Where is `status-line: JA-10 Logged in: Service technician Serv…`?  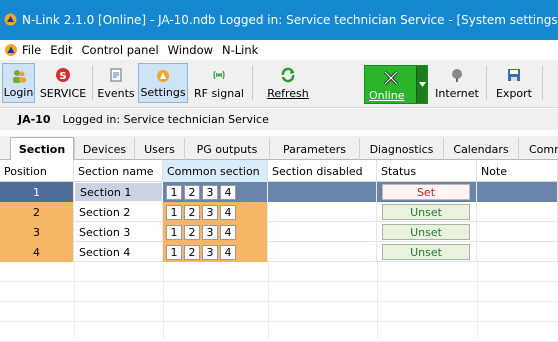
status-line: JA-10 Logged in: Service technician Serv… is located at coordinates (279, 119).